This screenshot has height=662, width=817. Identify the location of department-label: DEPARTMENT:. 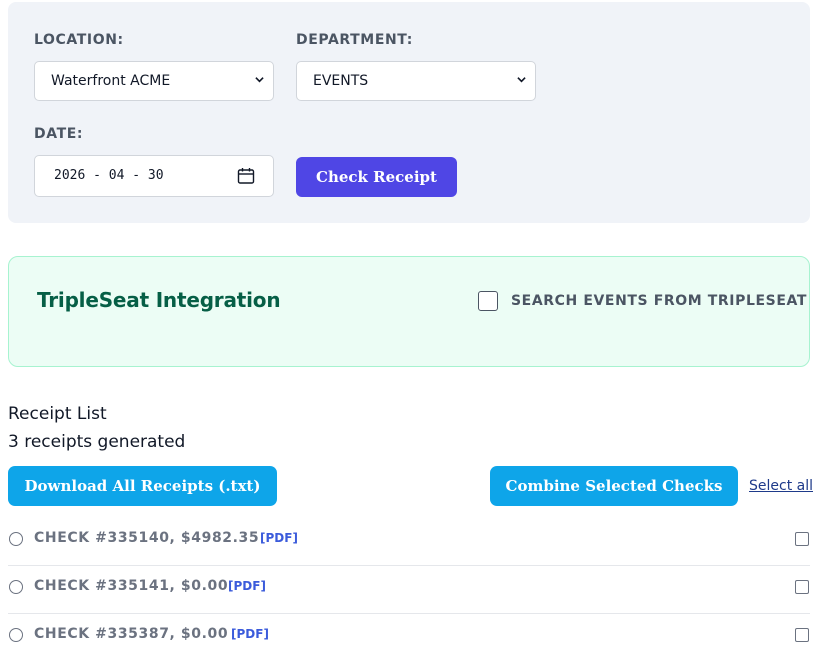
(354, 40).